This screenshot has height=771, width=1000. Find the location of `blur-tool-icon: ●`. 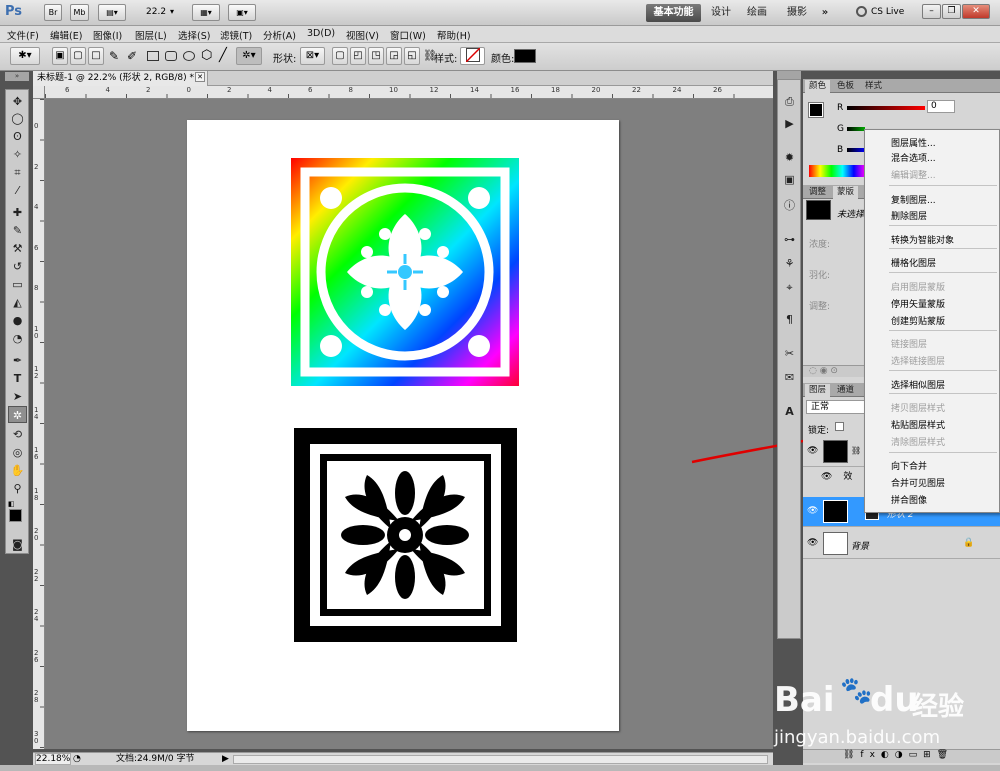

blur-tool-icon: ● is located at coordinates (17, 320).